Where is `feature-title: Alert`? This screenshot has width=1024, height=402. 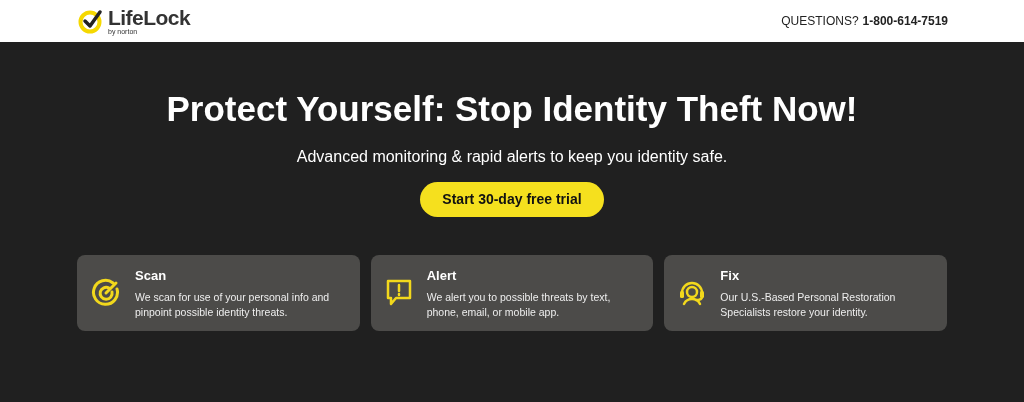
feature-title: Alert is located at coordinates (442, 276).